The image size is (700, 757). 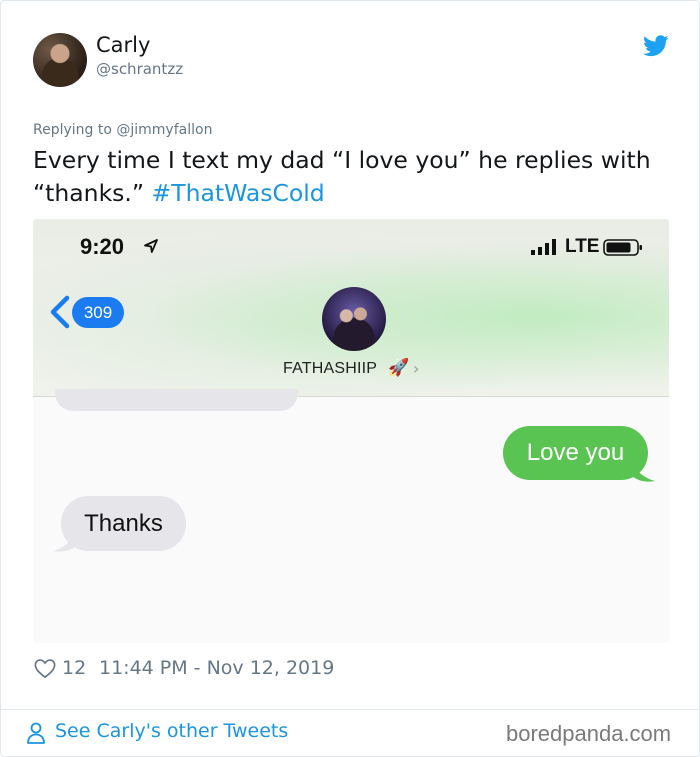 What do you see at coordinates (171, 731) in the screenshot?
I see `see-other-tweets-link: See Carly's other Tweets` at bounding box center [171, 731].